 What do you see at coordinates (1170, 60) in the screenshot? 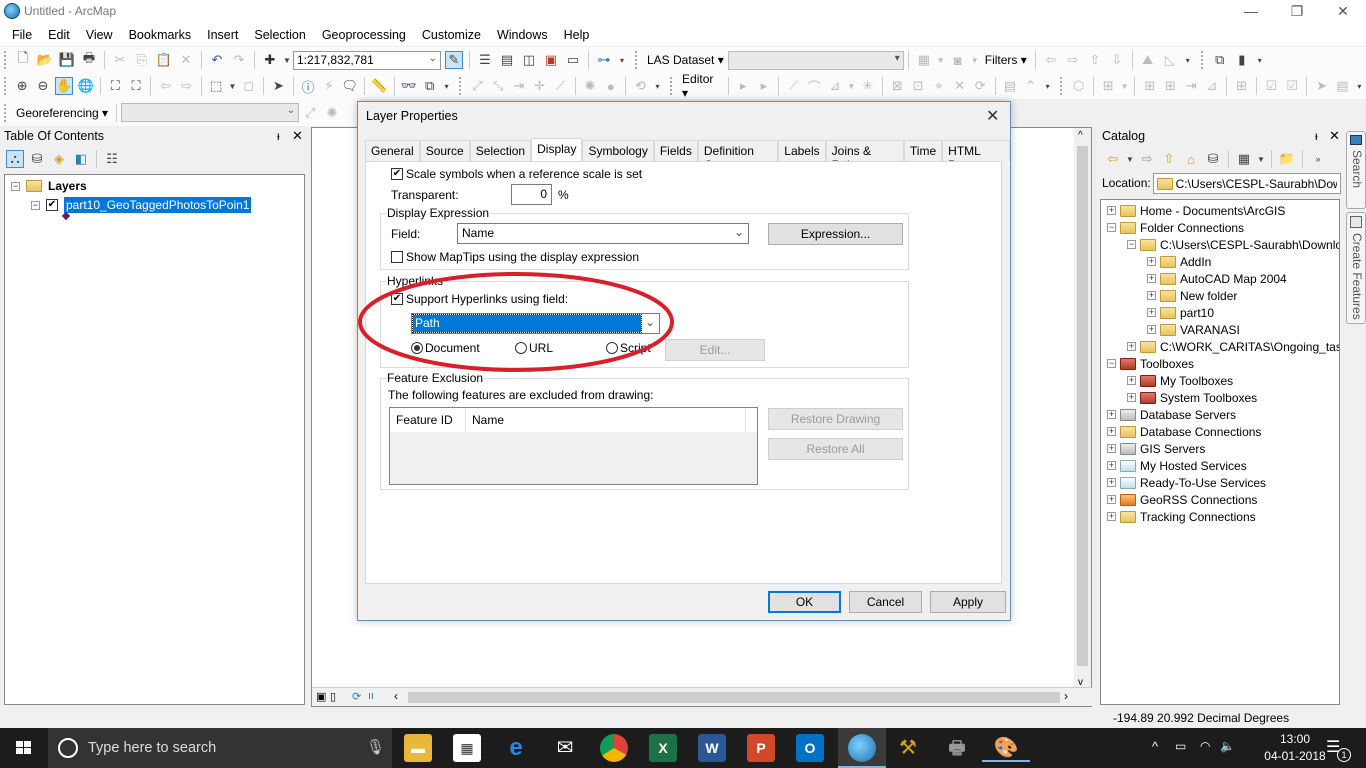
I see `3d-view-icon: ◺` at bounding box center [1170, 60].